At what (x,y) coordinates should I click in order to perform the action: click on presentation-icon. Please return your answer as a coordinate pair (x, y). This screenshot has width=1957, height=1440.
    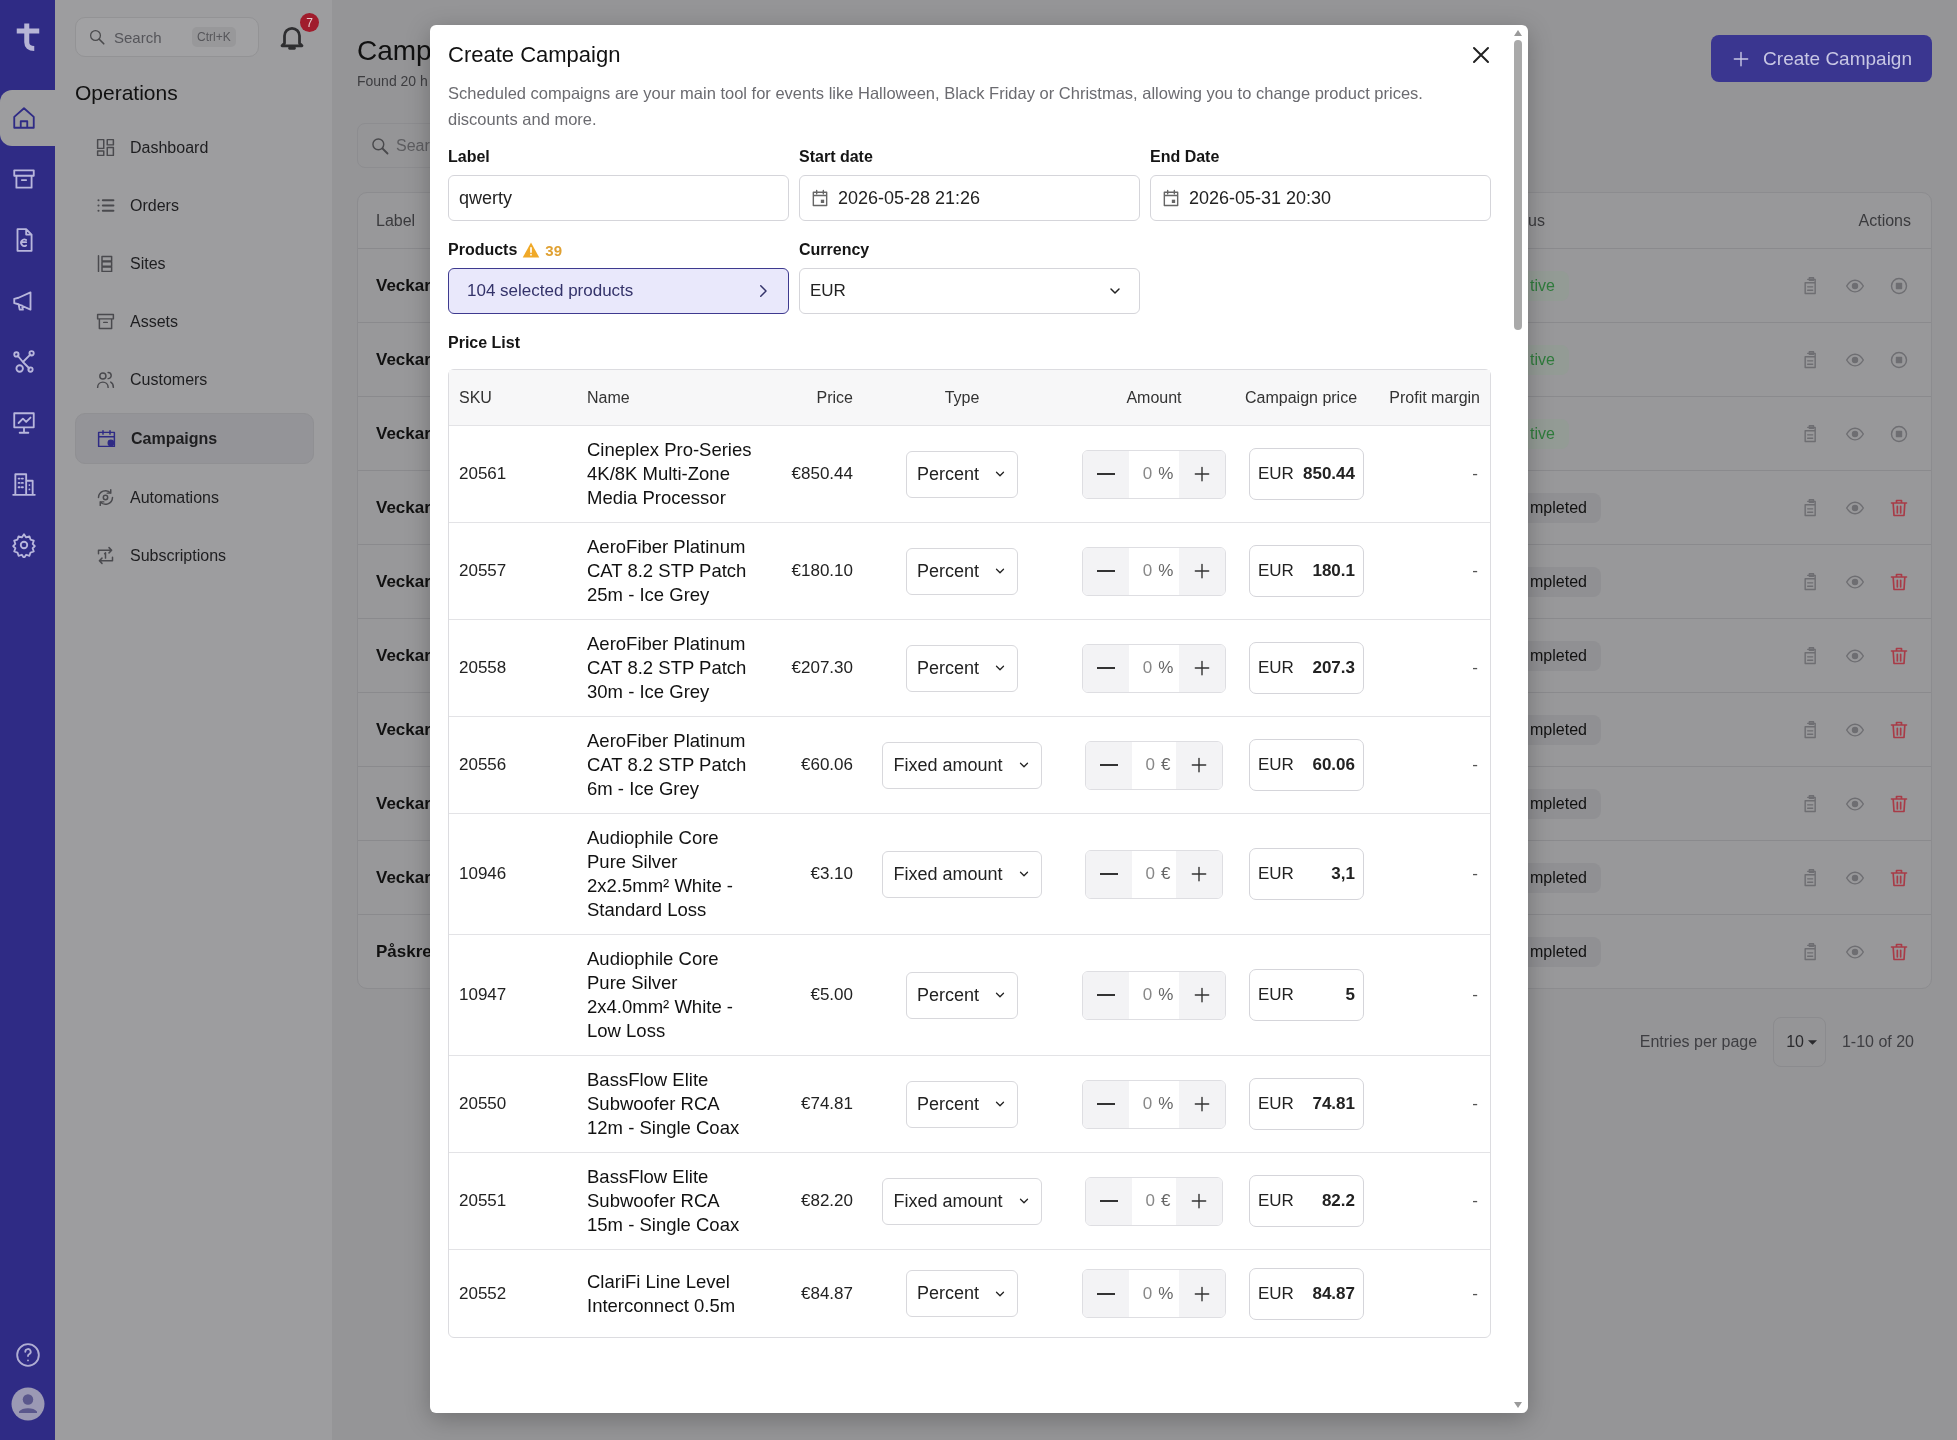
    Looking at the image, I should click on (23, 423).